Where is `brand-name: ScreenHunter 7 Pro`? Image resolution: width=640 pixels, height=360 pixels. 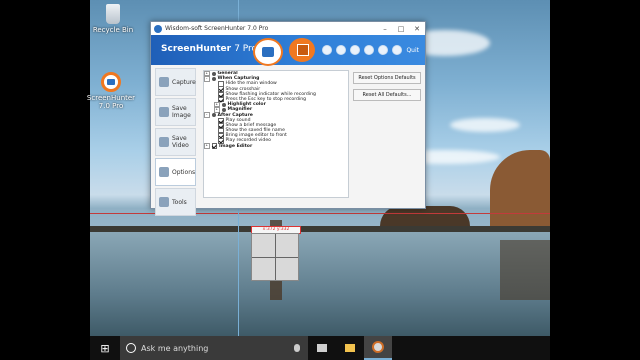 brand-name: ScreenHunter 7 Pro is located at coordinates (209, 49).